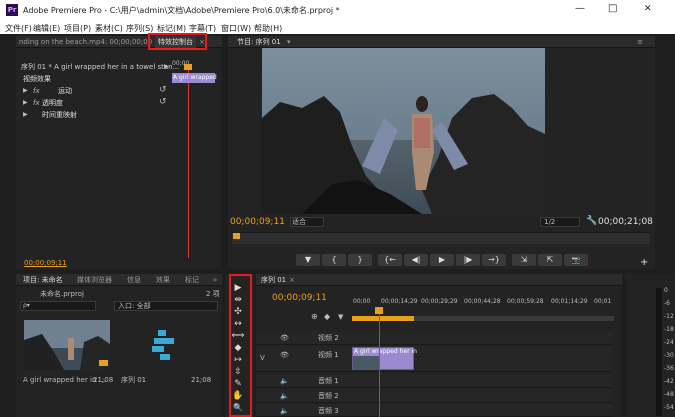  I want to click on effect-row-motion: 运动, so click(65, 91).